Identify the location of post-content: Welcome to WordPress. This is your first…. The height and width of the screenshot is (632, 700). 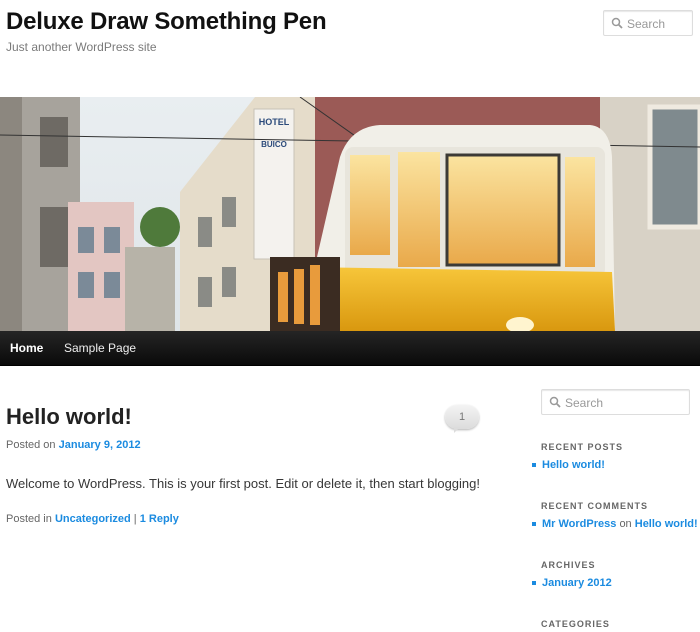
(243, 483).